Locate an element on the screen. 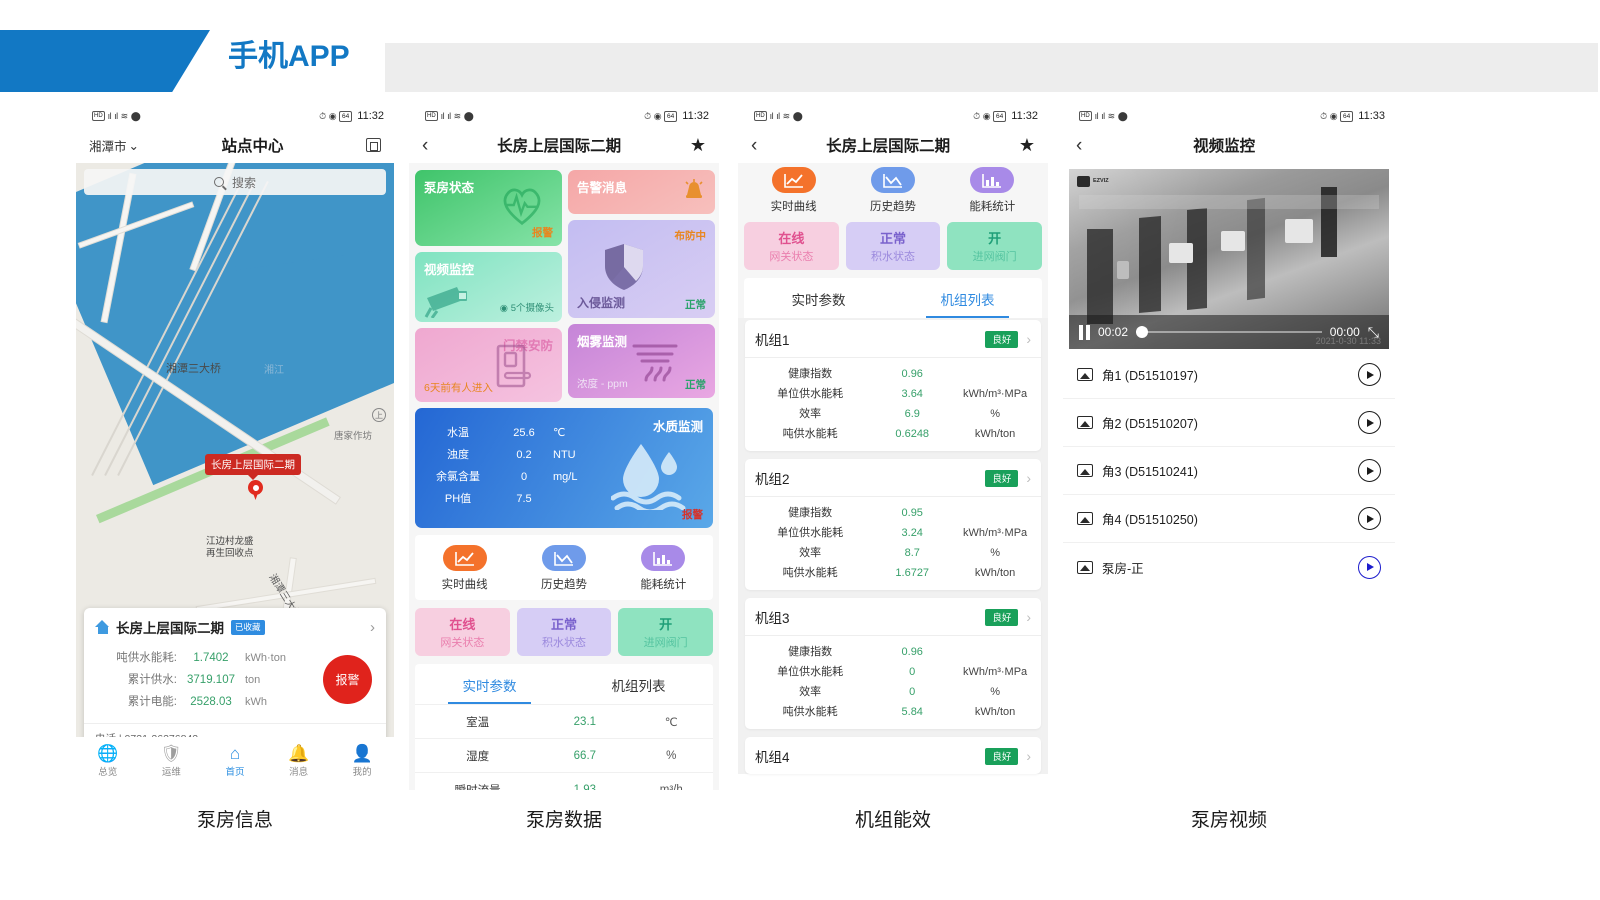 Image resolution: width=1600 pixels, height=900 pixels. tab-messages: 🔔 消息 is located at coordinates (299, 761).